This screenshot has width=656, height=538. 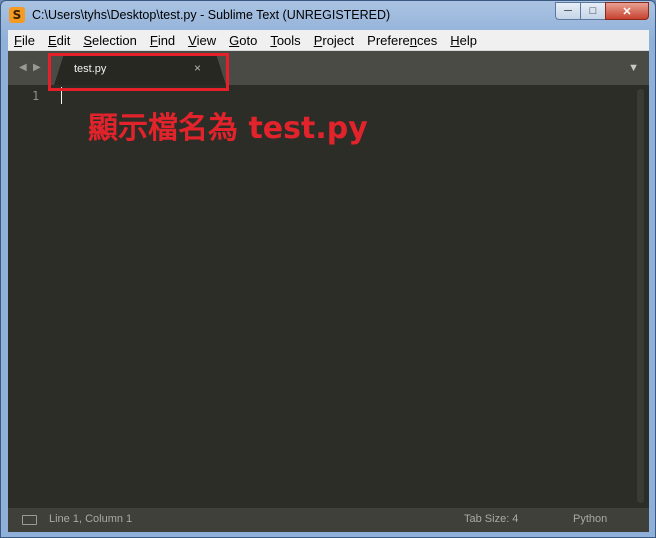 What do you see at coordinates (59, 40) in the screenshot?
I see `menu-edit: Edit` at bounding box center [59, 40].